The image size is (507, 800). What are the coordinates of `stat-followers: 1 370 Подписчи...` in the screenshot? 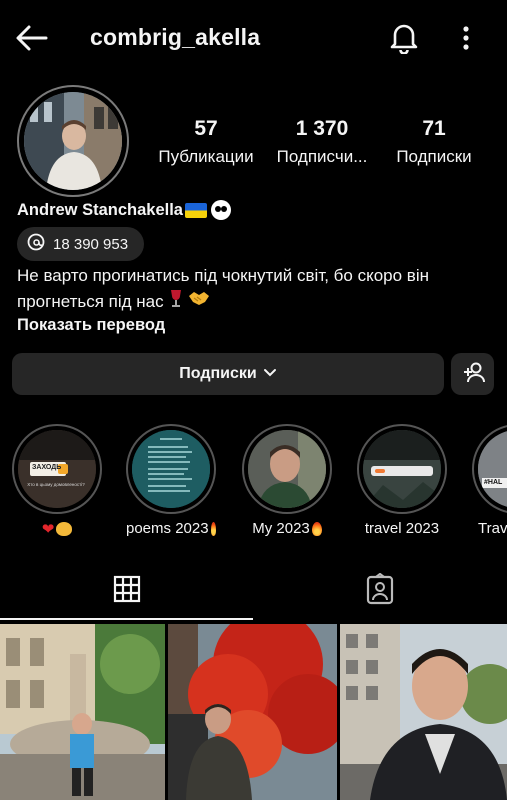 It's located at (322, 142).